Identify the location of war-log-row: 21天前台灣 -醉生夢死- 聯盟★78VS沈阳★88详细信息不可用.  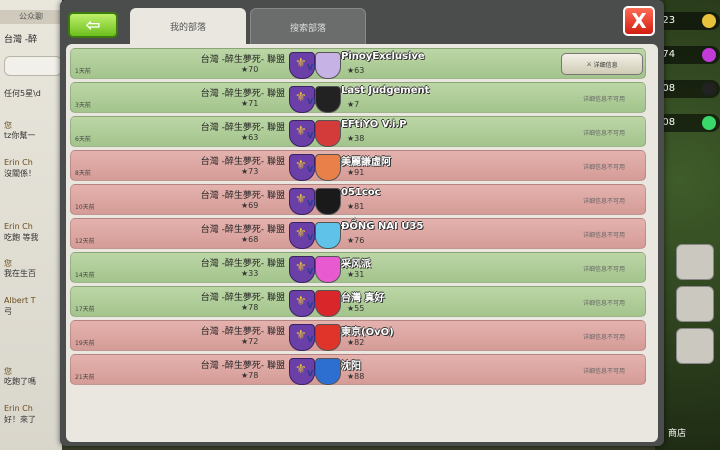
(358, 369).